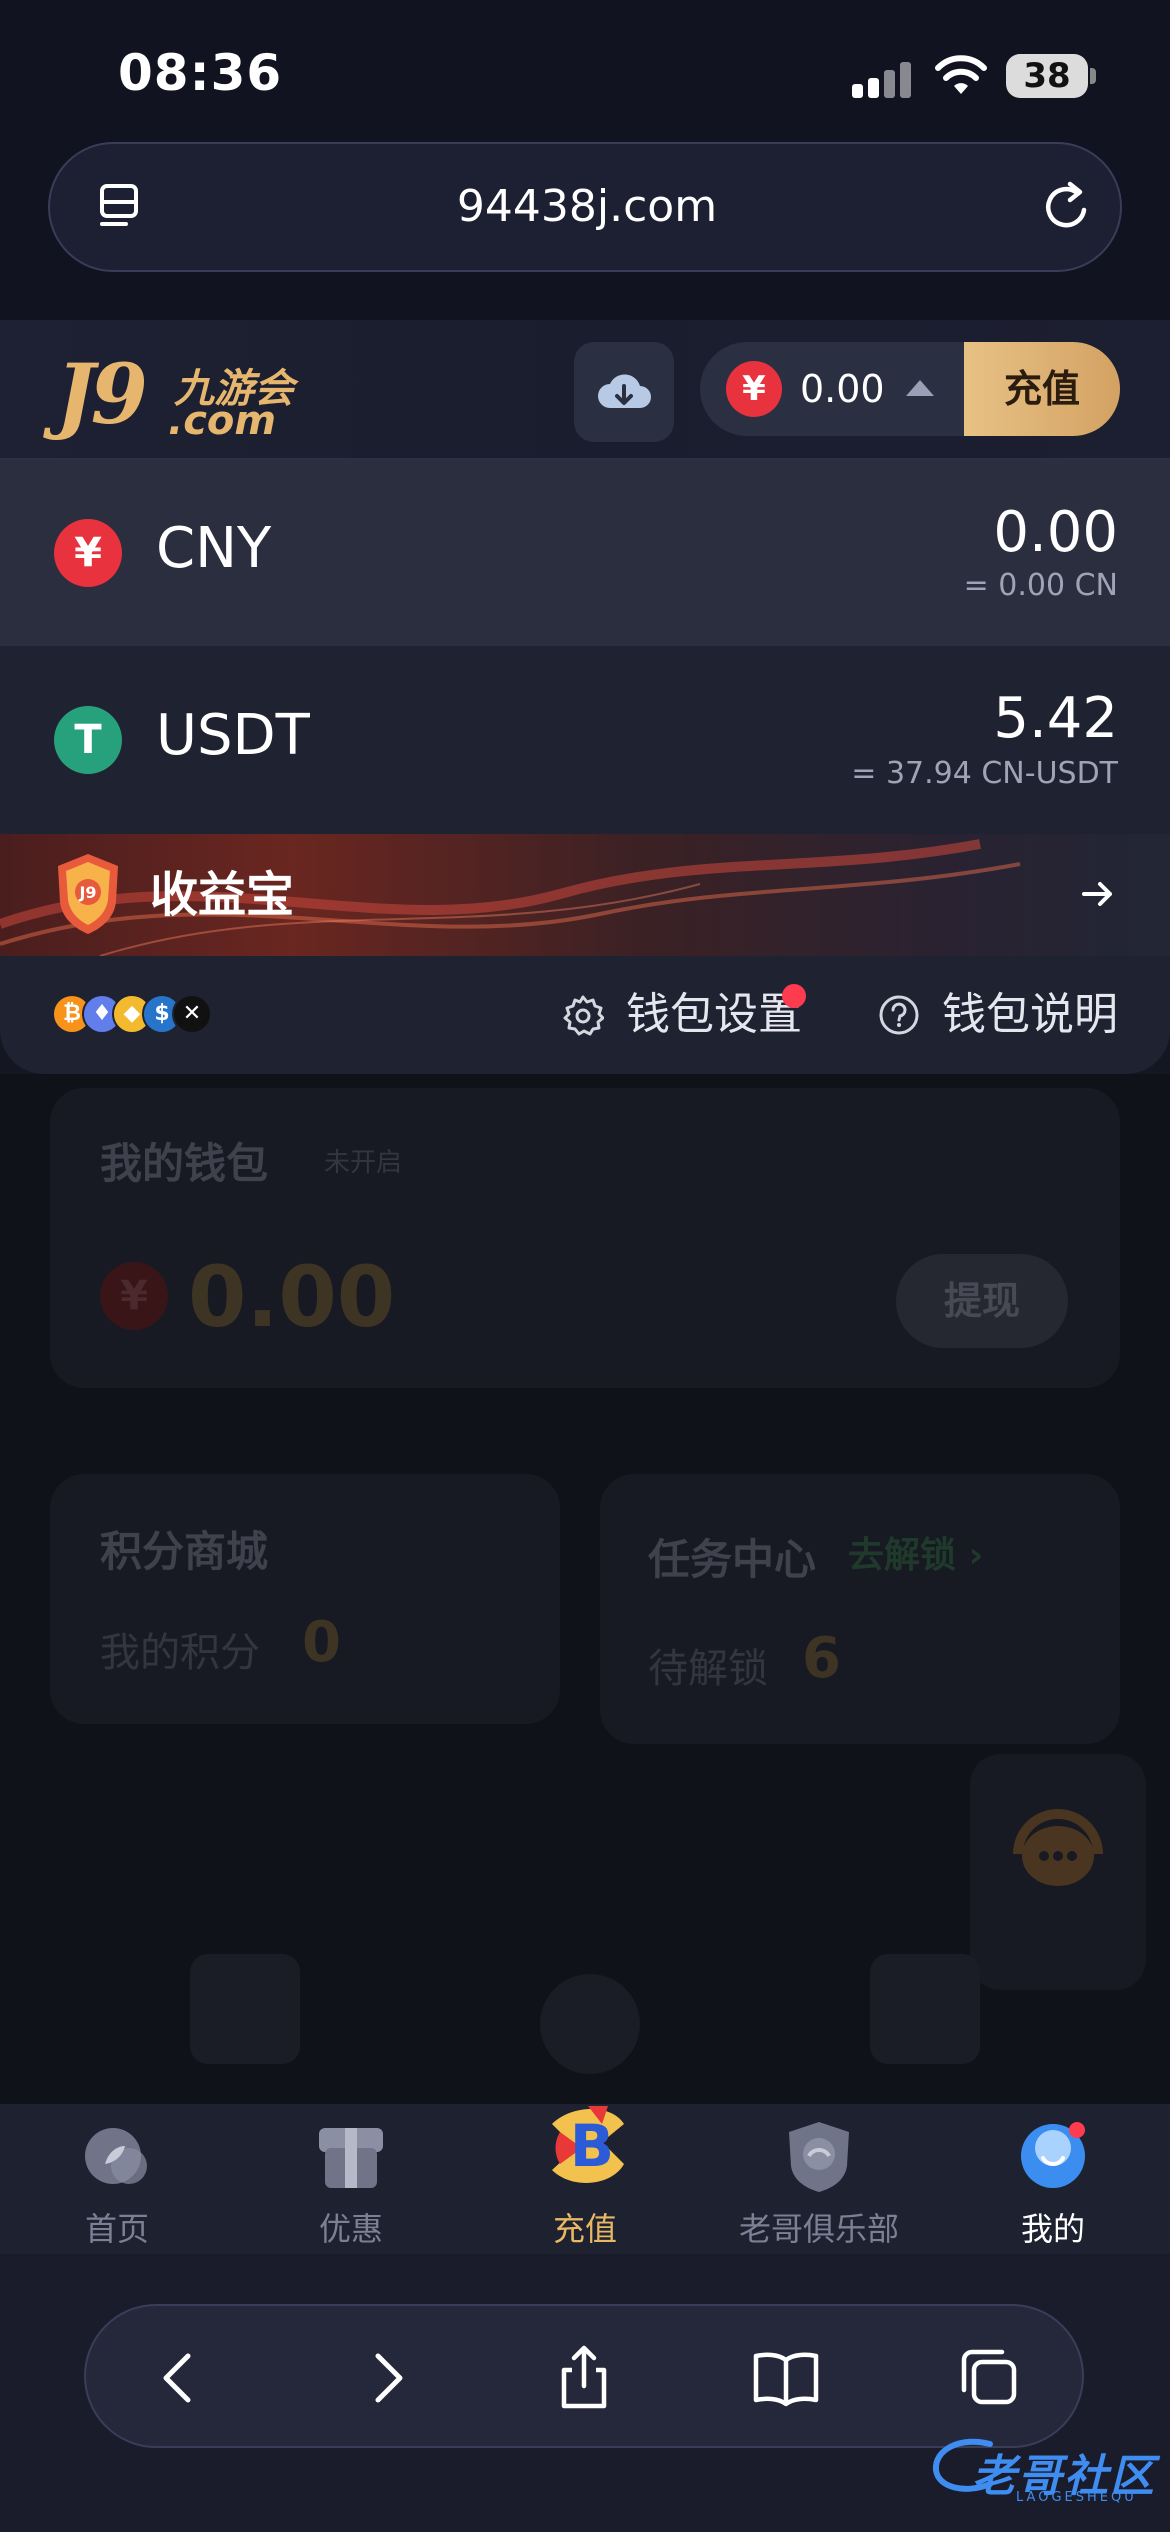 The image size is (1170, 2532). Describe the element at coordinates (899, 1015) in the screenshot. I see `question-circle-icon` at that location.